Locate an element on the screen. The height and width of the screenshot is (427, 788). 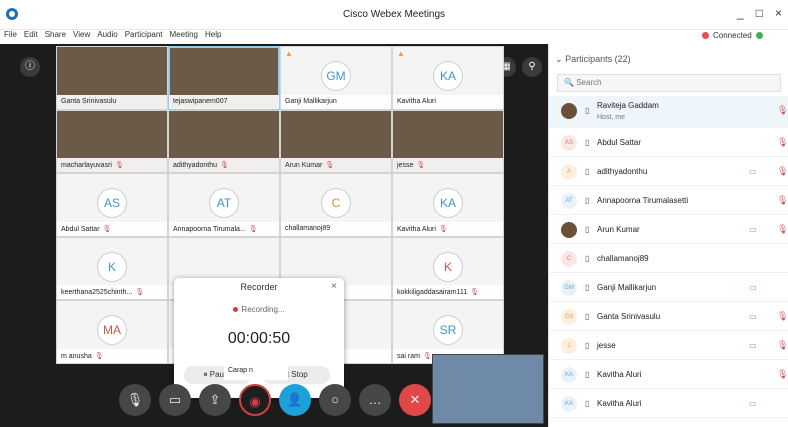
tile-name-bar: tejaswipanem007 is located at coordinates (224, 101).